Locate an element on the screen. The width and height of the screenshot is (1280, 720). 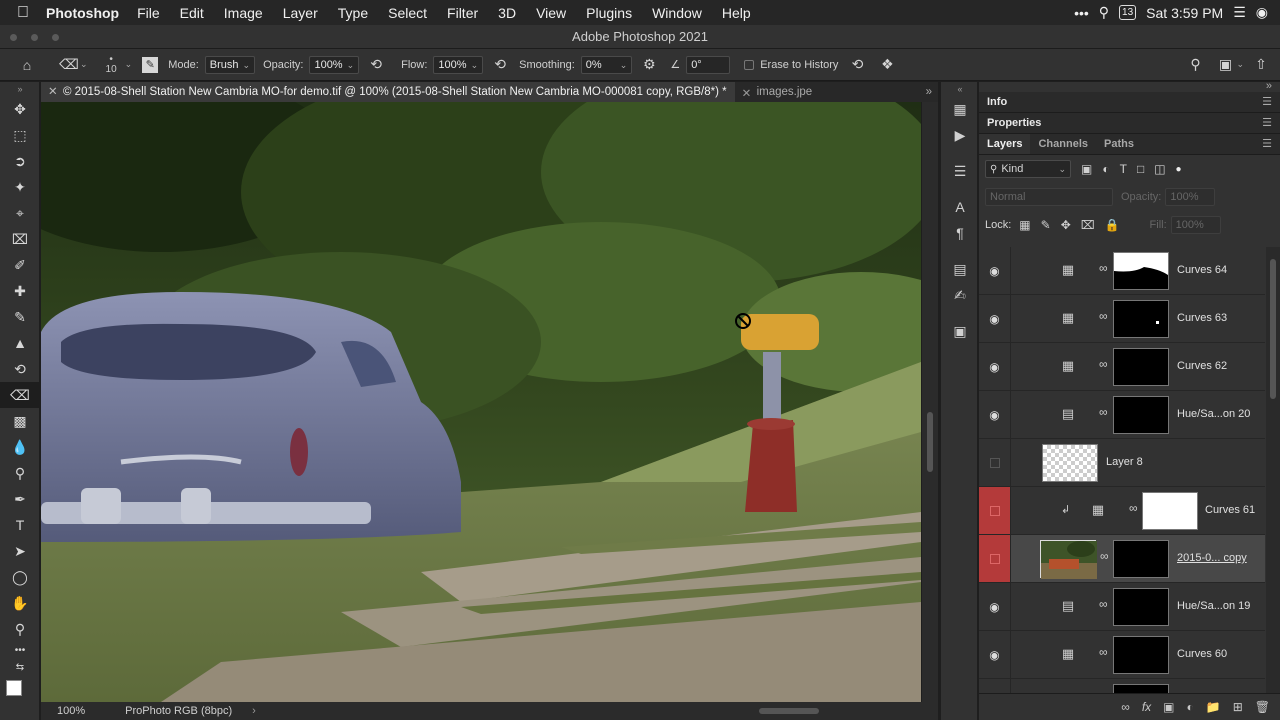
tab-layers: Layers is located at coordinates (1005, 144).